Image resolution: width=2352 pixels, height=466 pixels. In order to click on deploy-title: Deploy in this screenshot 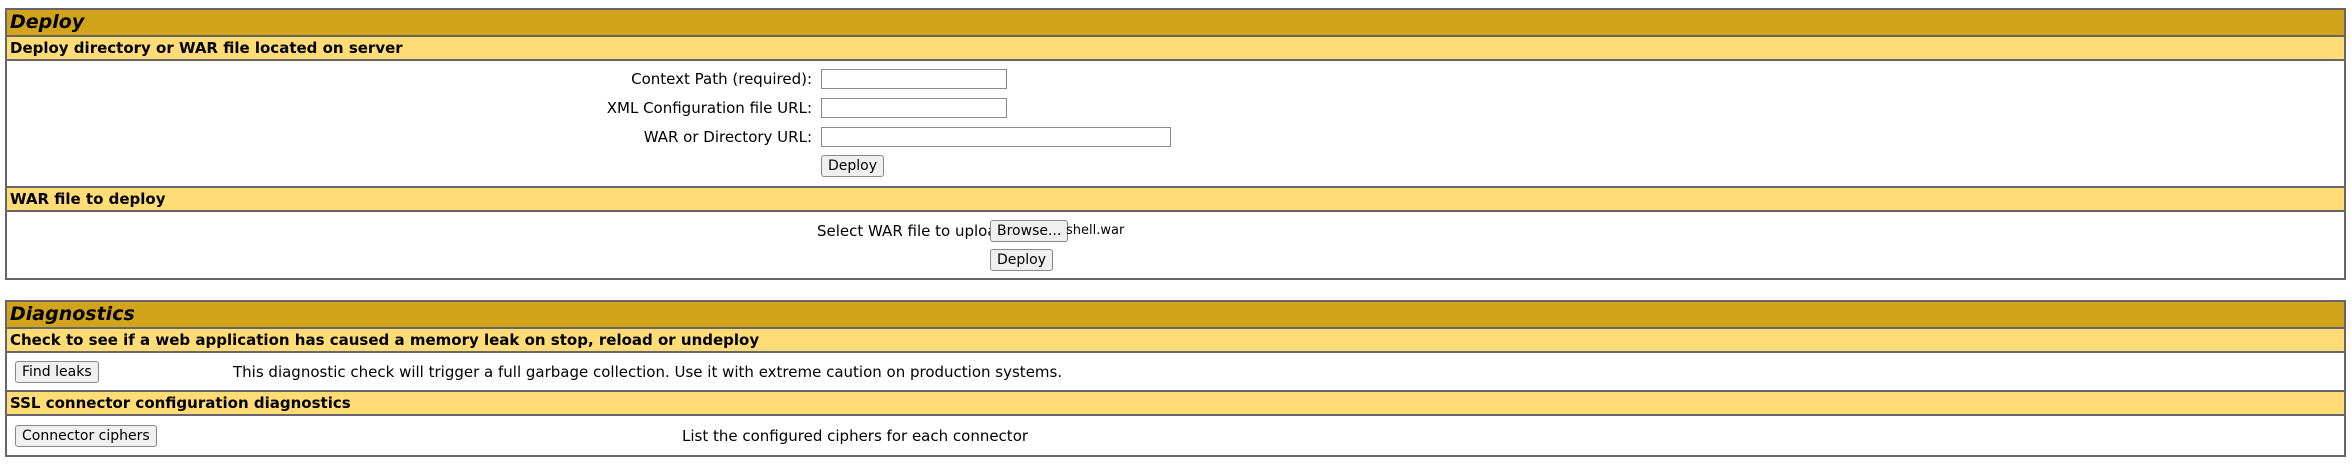, I will do `click(1175, 23)`.